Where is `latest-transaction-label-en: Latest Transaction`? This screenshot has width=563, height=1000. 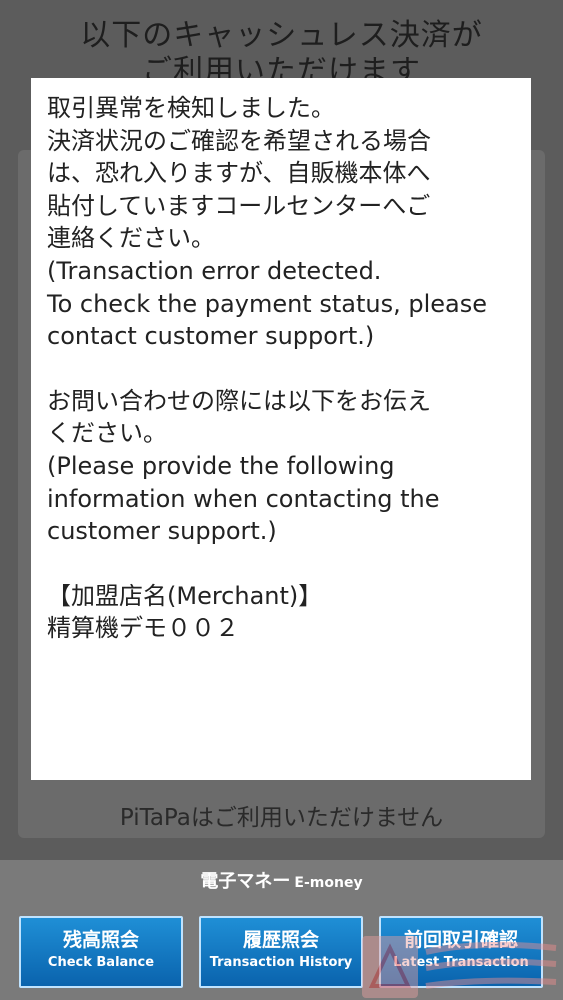 latest-transaction-label-en: Latest Transaction is located at coordinates (461, 962).